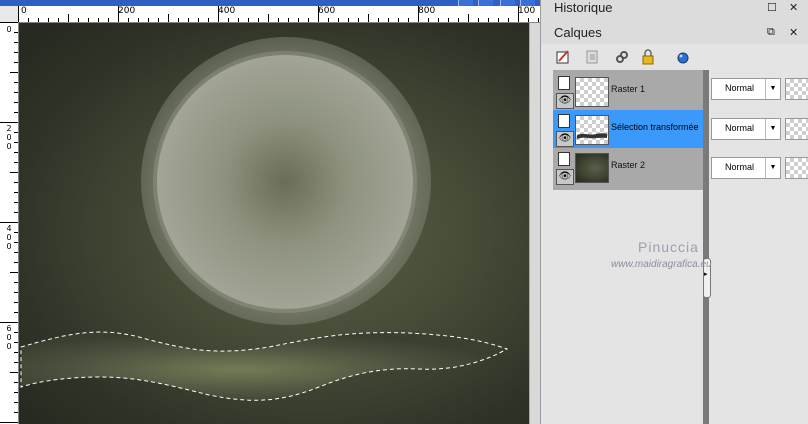 The width and height of the screenshot is (808, 424). I want to click on panel-splitter, so click(706, 247).